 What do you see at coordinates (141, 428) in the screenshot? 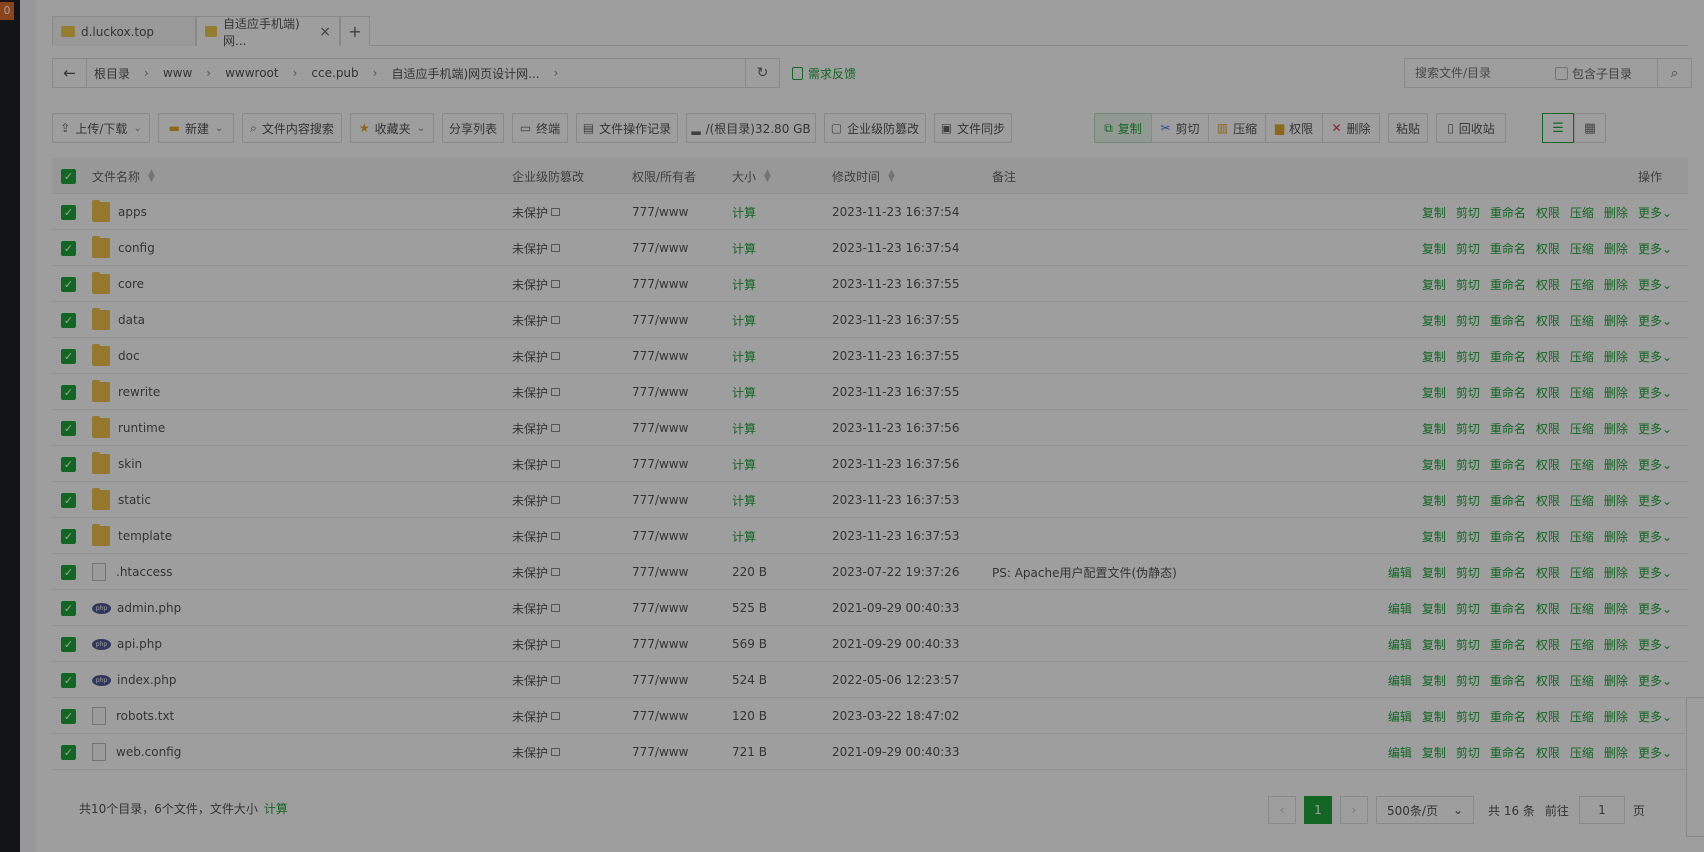
I see `file-name: runtime` at bounding box center [141, 428].